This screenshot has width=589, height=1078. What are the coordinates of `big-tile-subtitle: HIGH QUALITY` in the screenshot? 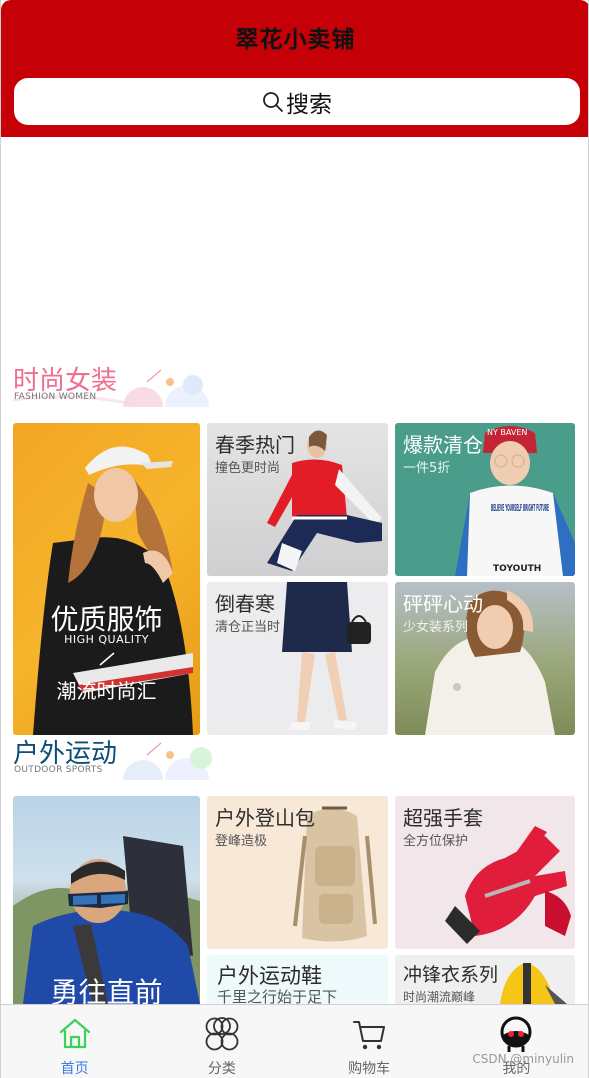 It's located at (106, 639).